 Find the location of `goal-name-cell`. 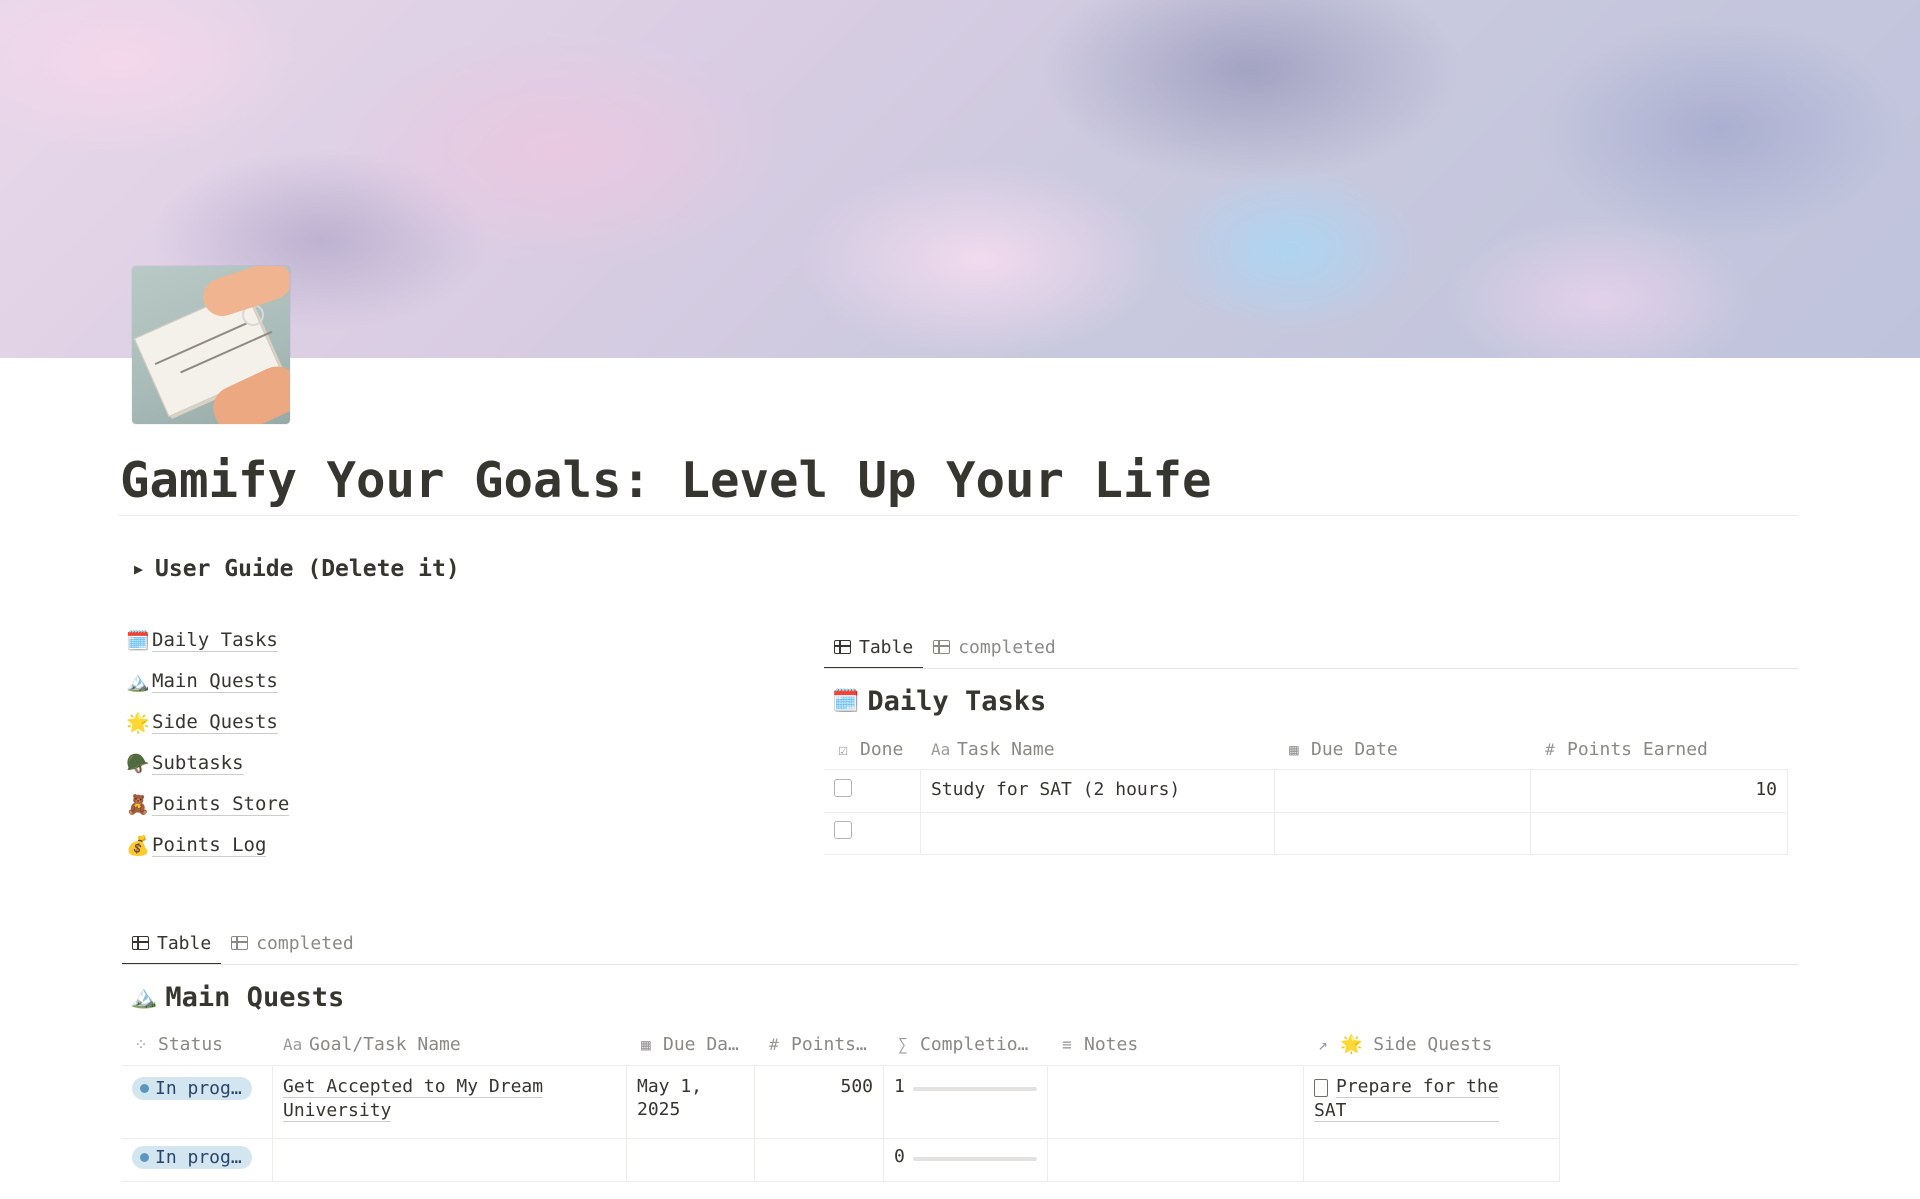

goal-name-cell is located at coordinates (450, 1159).